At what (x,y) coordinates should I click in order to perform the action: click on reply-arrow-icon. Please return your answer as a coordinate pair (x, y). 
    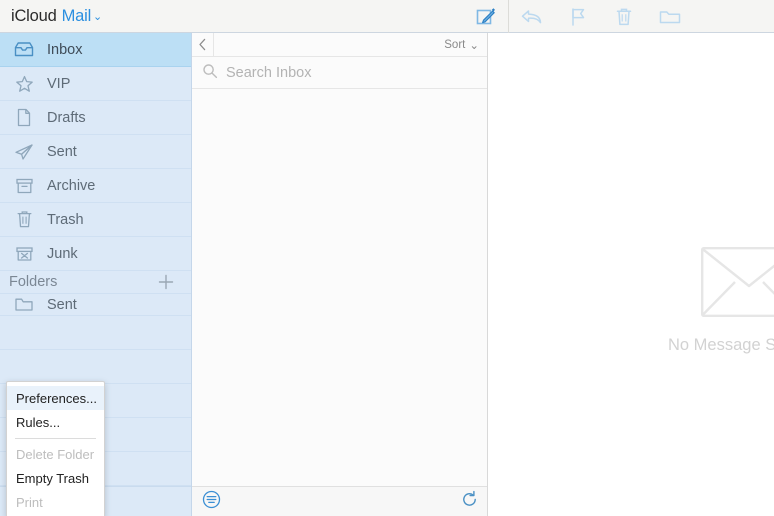
    Looking at the image, I should click on (531, 16).